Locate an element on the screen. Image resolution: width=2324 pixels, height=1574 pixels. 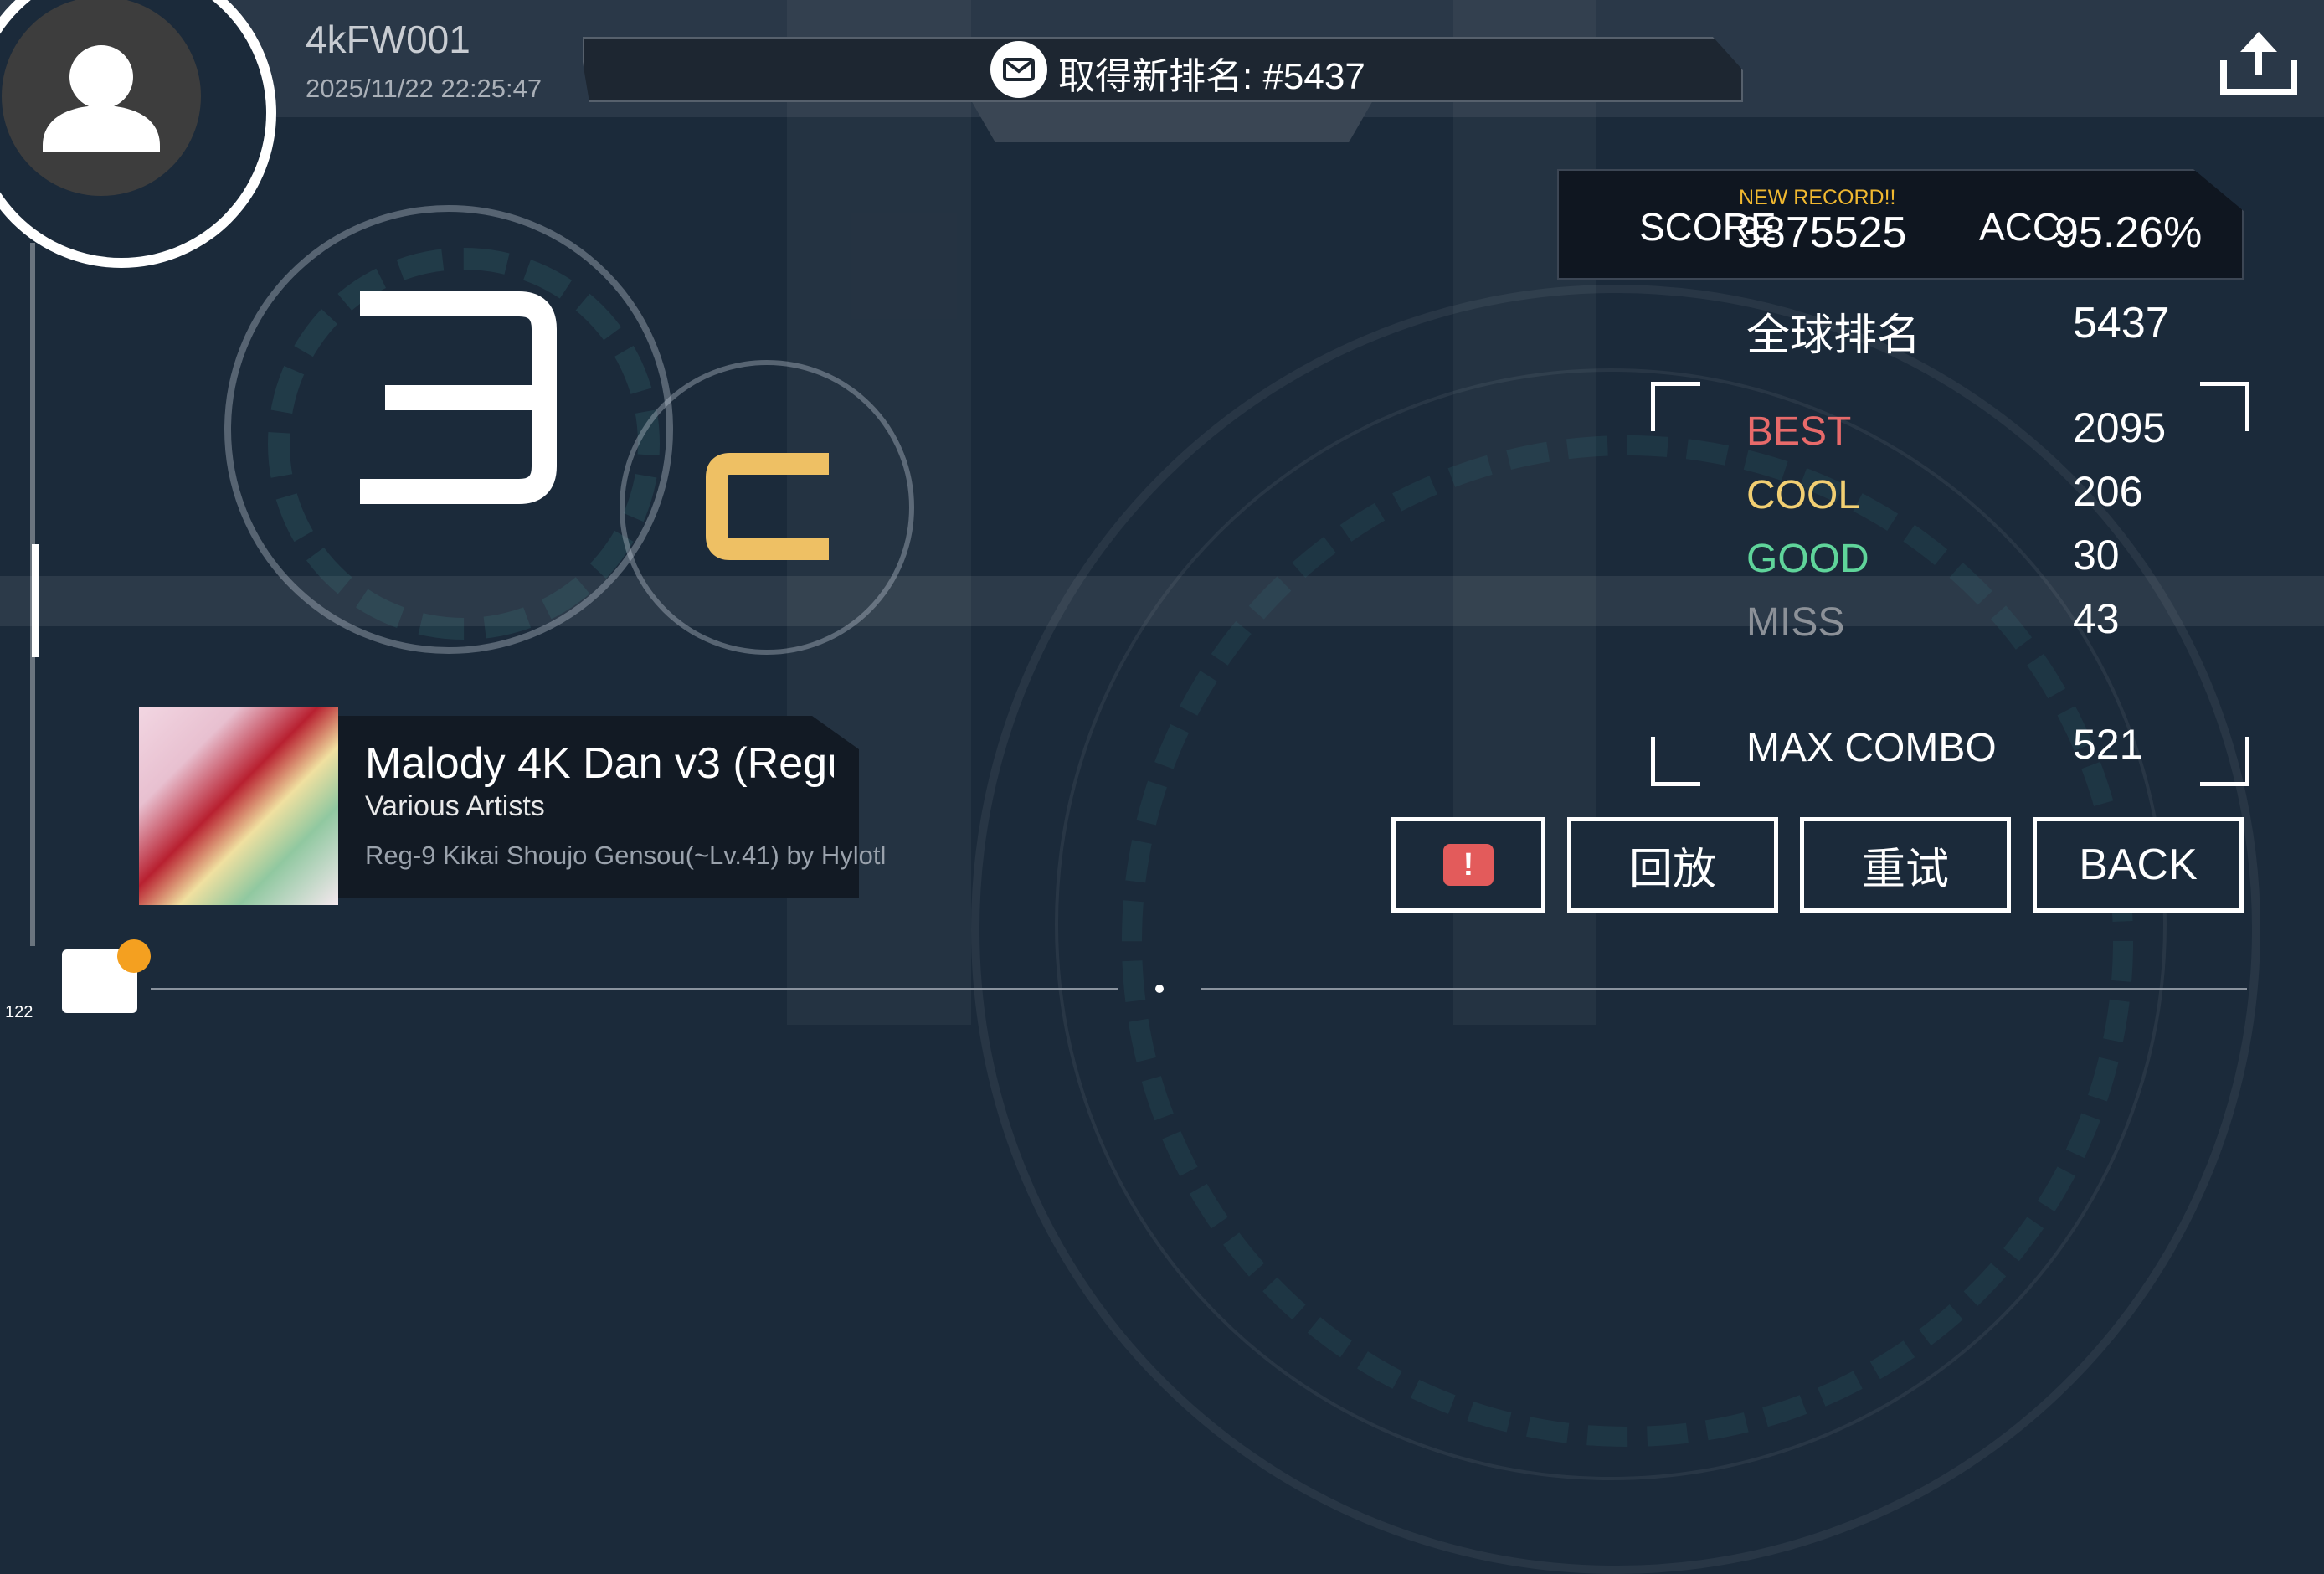
accuracy-value: 95.26% is located at coordinates (2128, 232).